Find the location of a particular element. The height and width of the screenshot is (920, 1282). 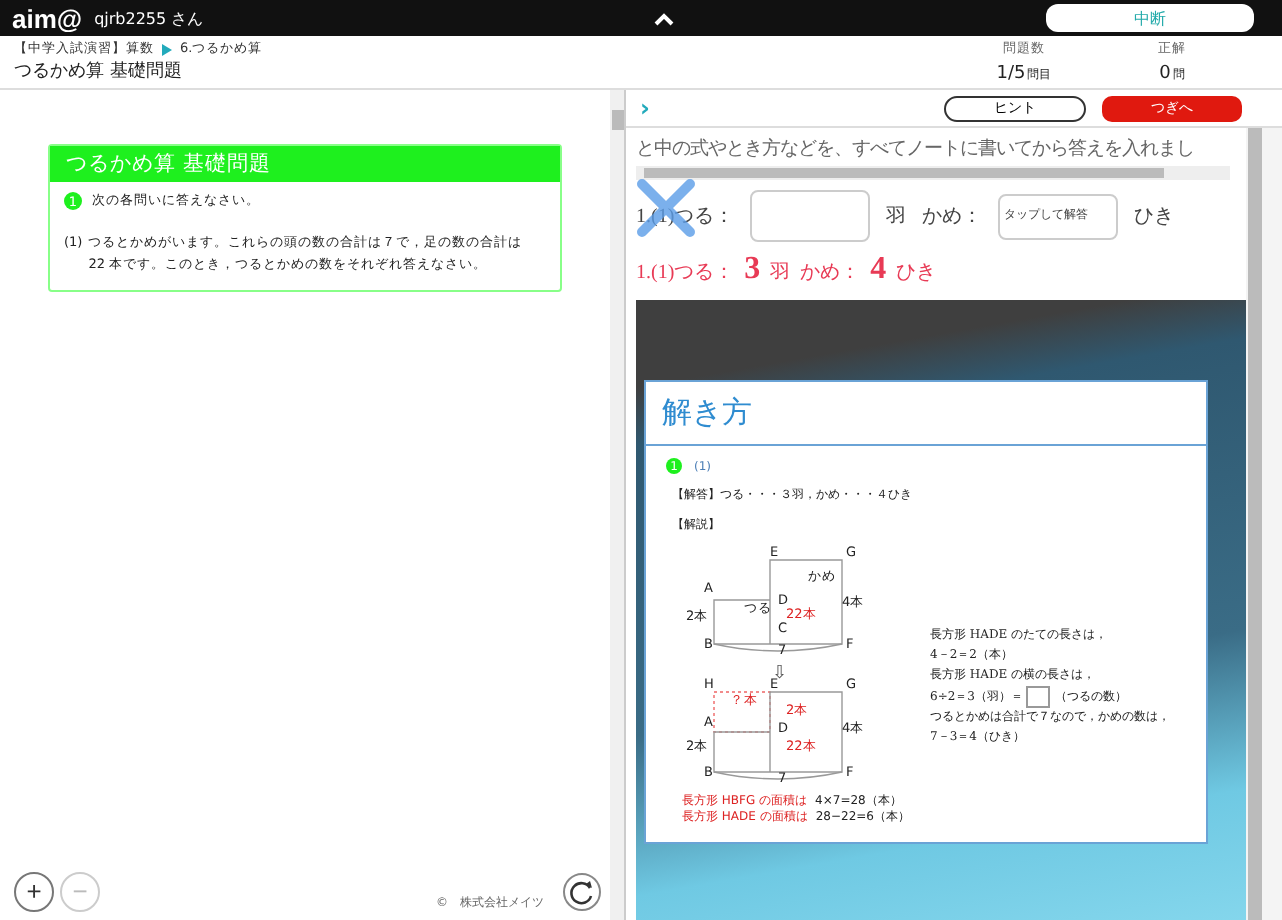

answer-field is located at coordinates (810, 216).